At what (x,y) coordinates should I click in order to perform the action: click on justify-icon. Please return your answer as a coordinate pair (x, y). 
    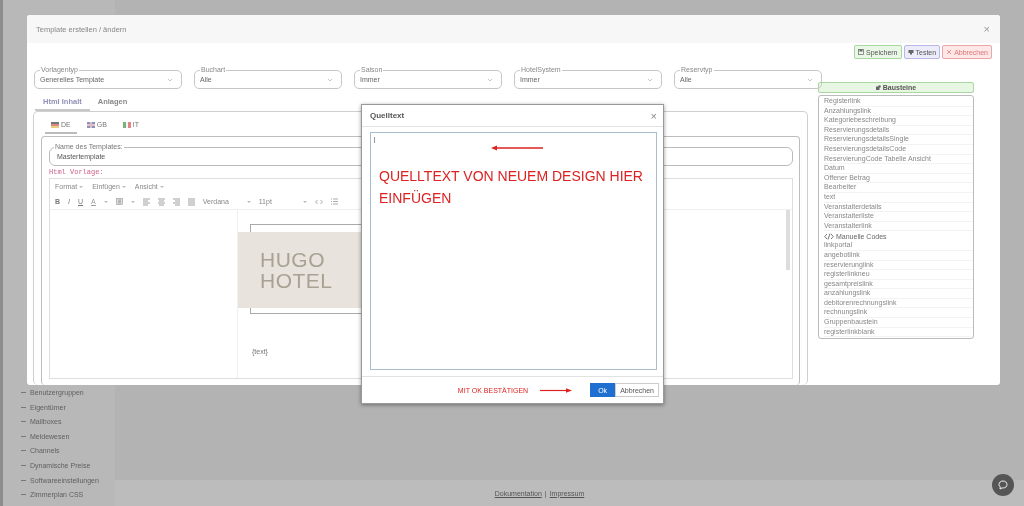
    Looking at the image, I should click on (191, 201).